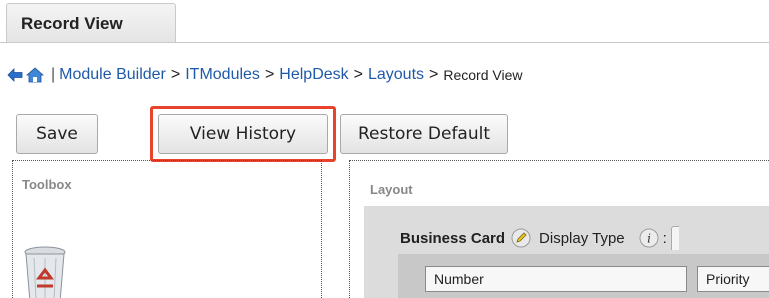 This screenshot has width=769, height=298. Describe the element at coordinates (483, 75) in the screenshot. I see `breadcrumb-current: Record View` at that location.